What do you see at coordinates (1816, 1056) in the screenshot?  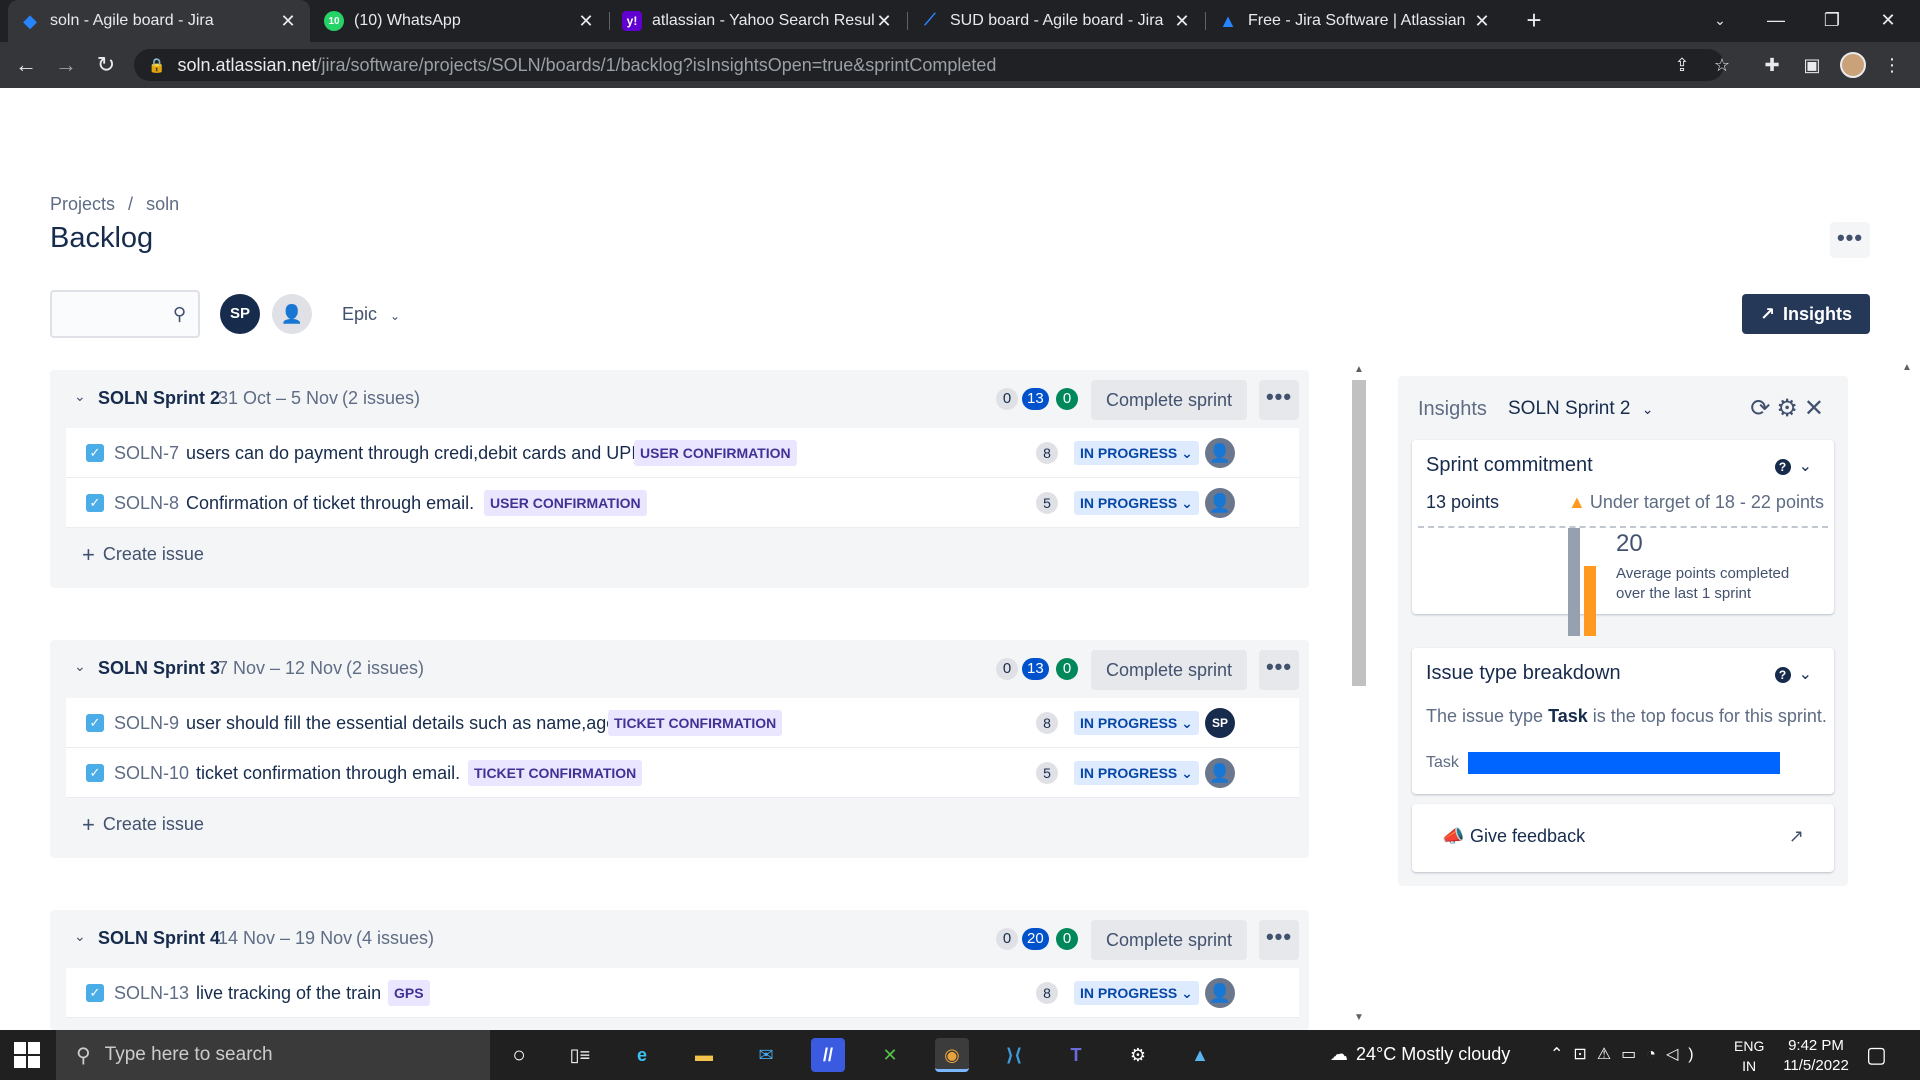 I see `clock: 9:42 PM 11/5/2022` at bounding box center [1816, 1056].